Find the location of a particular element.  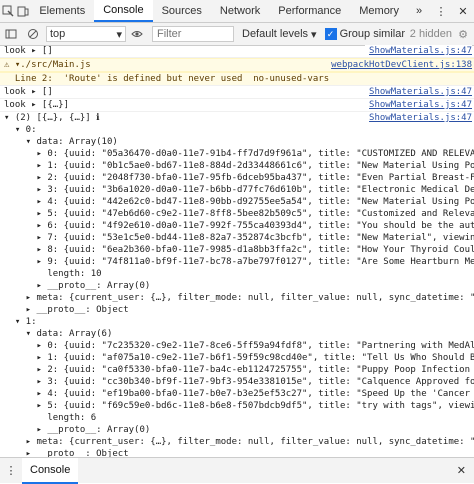

hidden-count: 2 hidden ⚙ is located at coordinates (442, 34).